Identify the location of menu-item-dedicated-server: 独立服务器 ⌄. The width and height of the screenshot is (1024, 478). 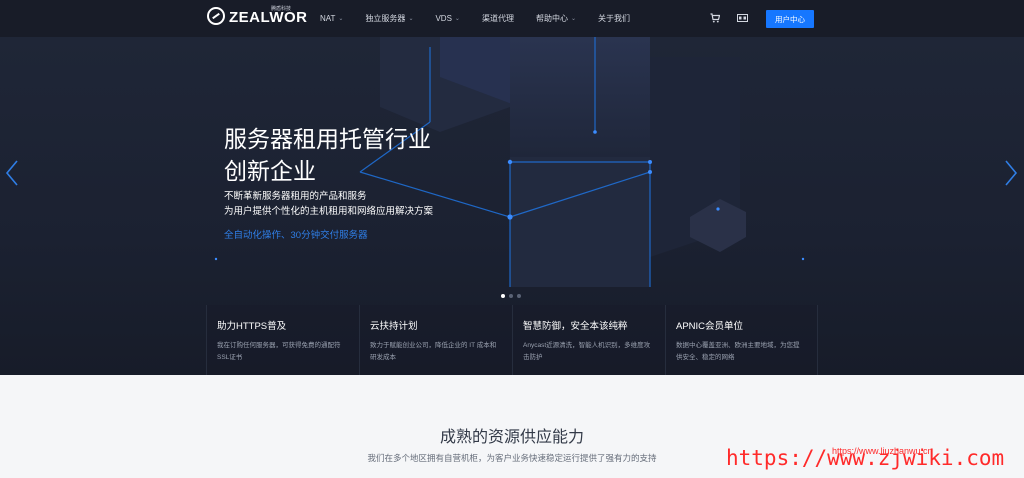
(389, 18).